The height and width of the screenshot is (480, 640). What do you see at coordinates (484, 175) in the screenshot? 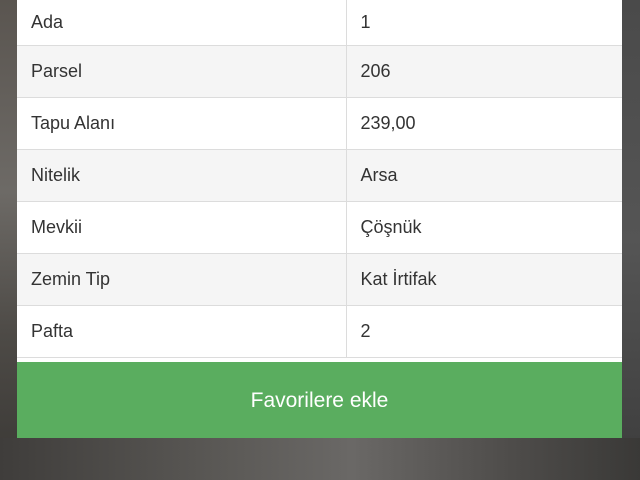
I see `row-value: Arsa` at bounding box center [484, 175].